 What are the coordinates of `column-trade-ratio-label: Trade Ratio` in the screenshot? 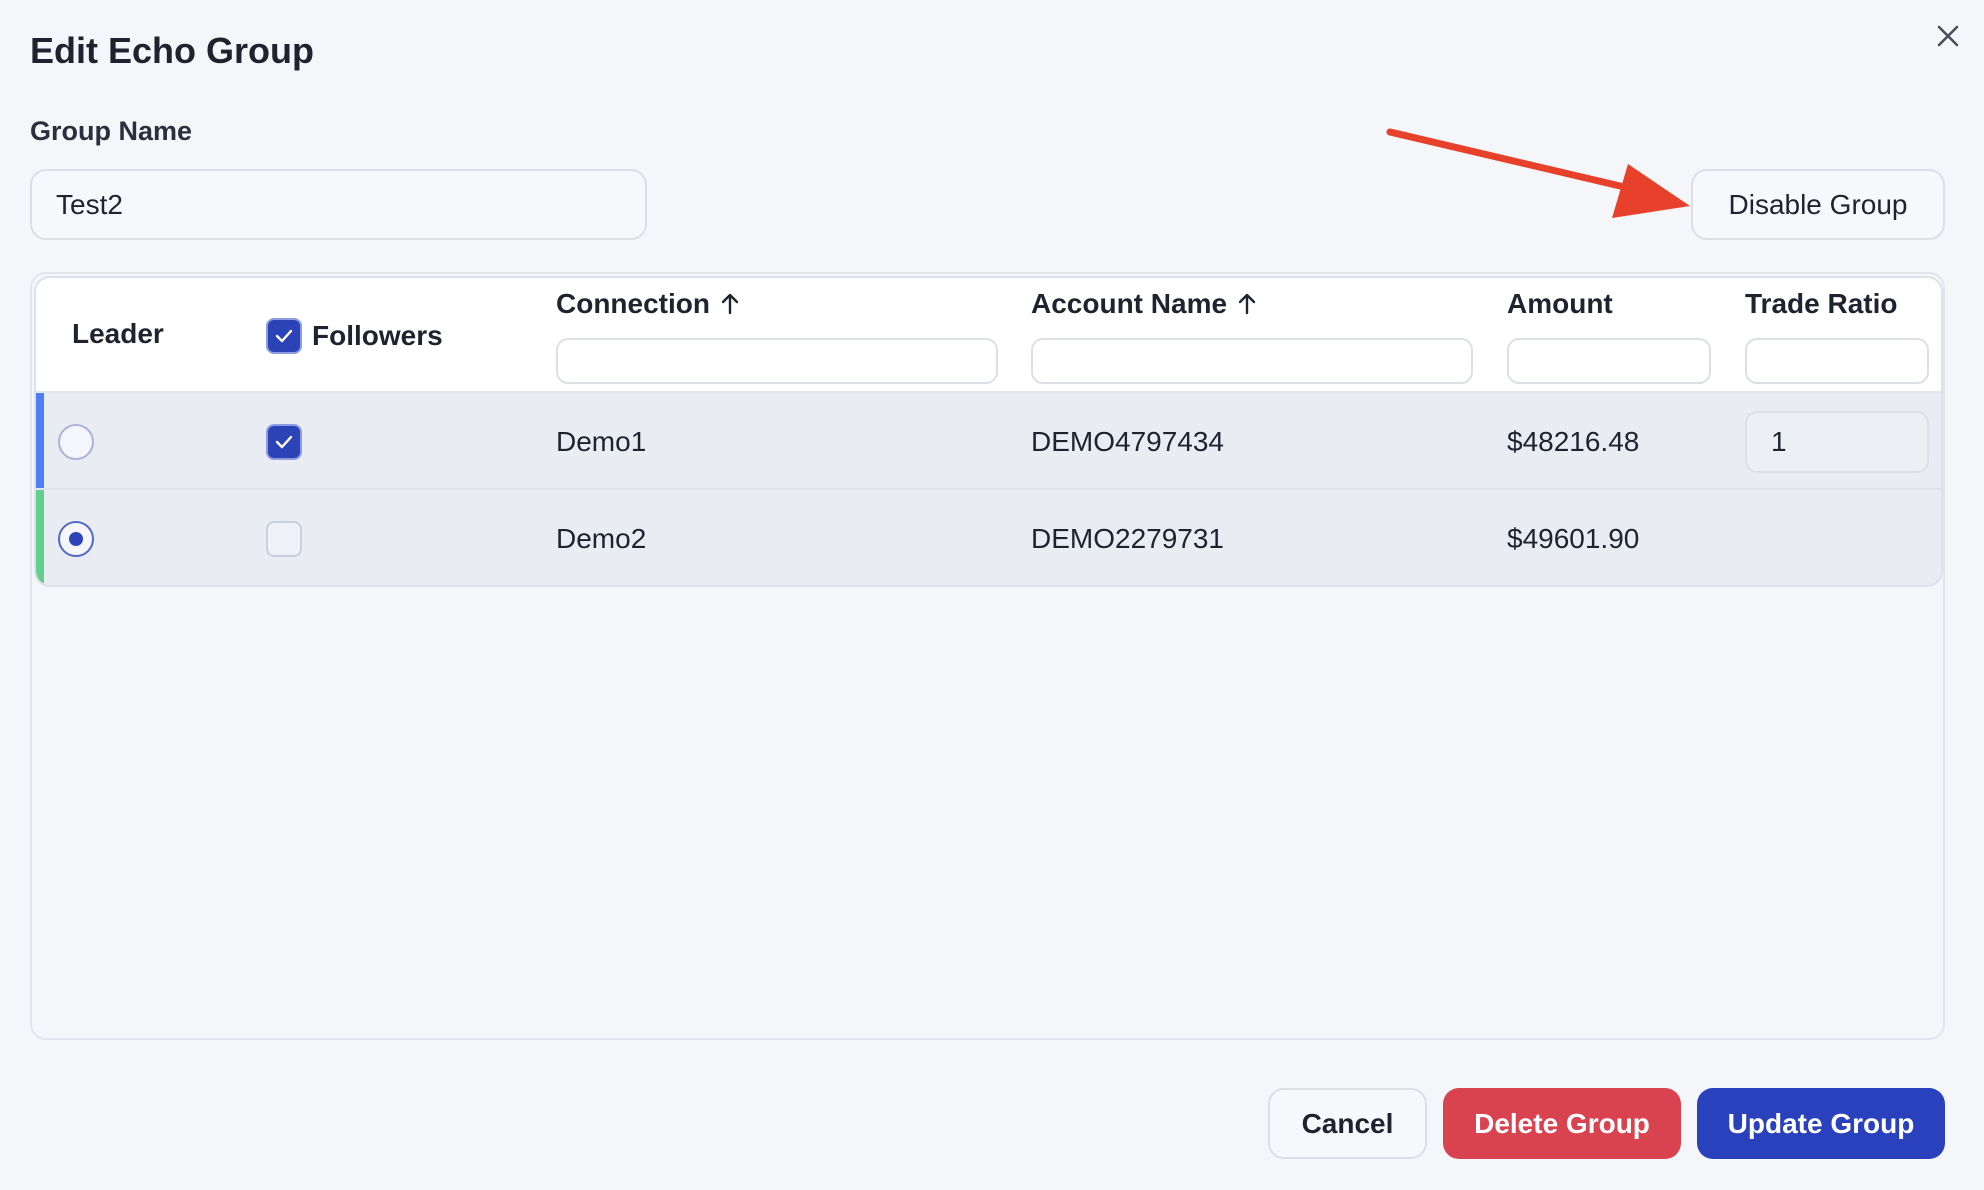 It's located at (1821, 303).